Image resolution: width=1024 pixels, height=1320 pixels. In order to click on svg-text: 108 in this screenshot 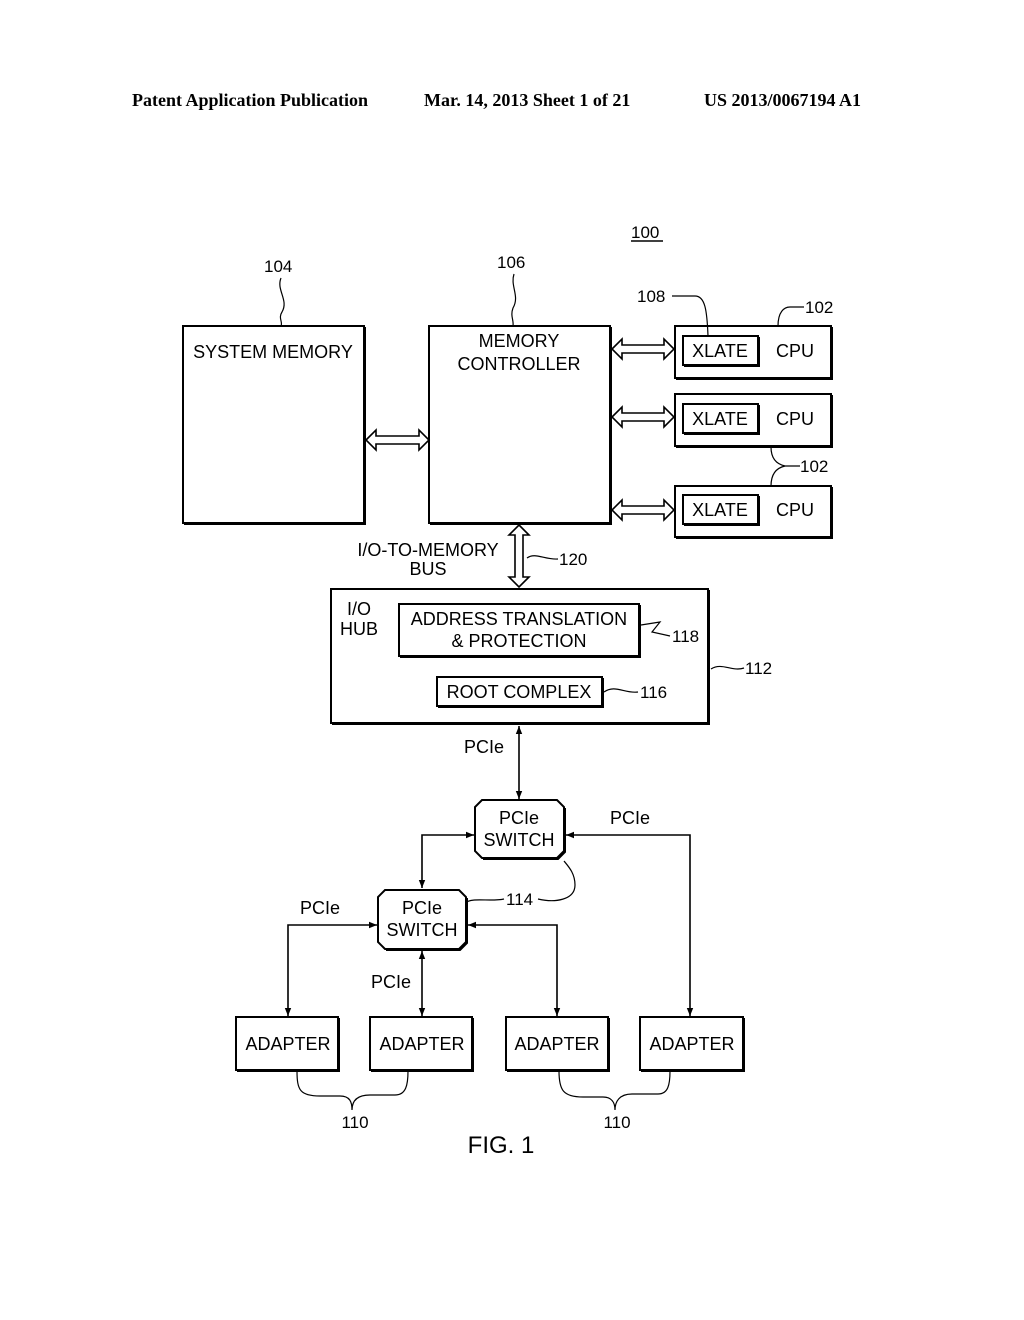, I will do `click(651, 296)`.